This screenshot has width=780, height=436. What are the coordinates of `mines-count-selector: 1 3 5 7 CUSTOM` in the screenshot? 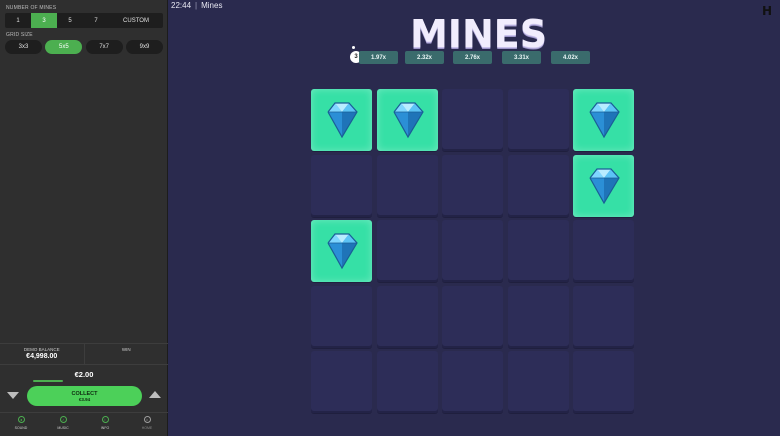 It's located at (84, 20).